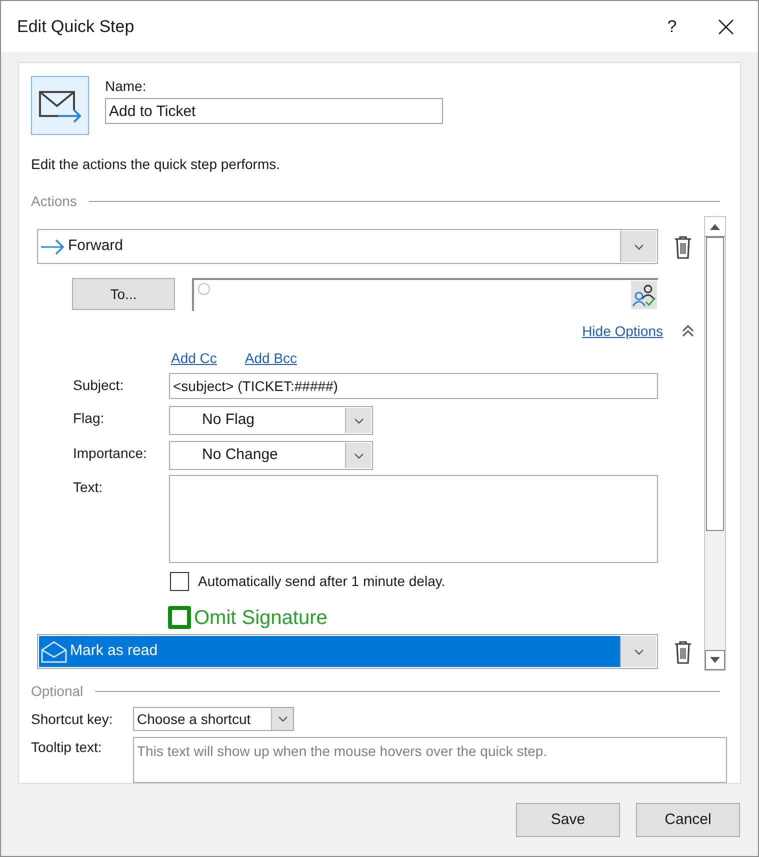  Describe the element at coordinates (99, 385) in the screenshot. I see `field-label: Subject:` at that location.